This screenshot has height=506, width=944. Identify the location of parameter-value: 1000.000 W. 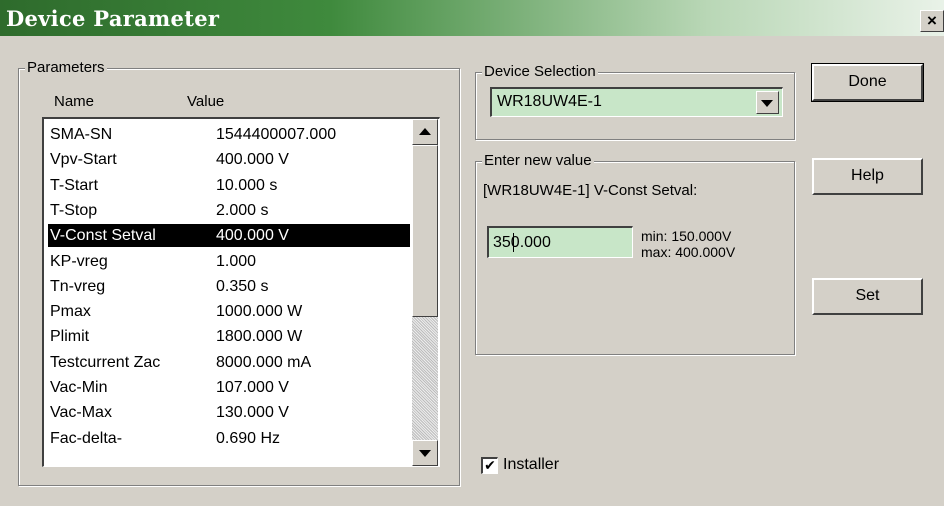
(259, 312).